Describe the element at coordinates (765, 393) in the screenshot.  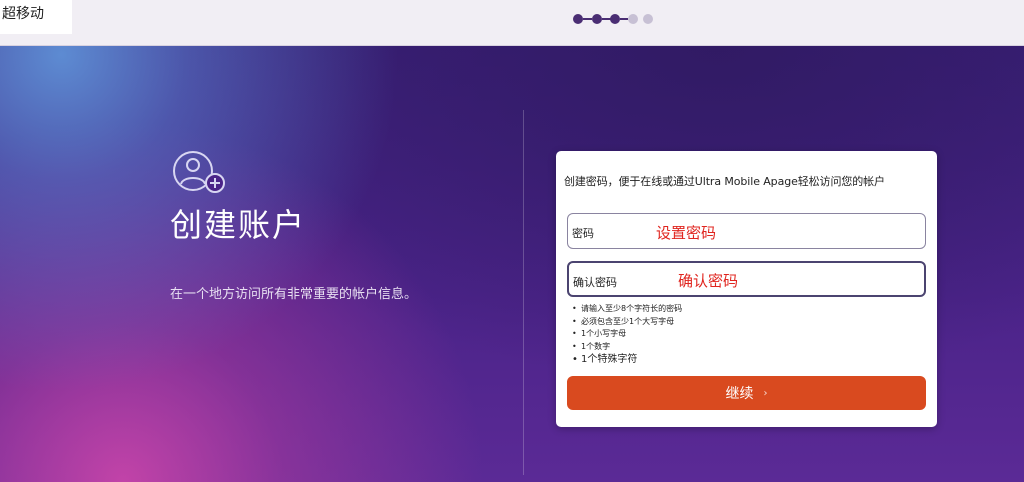
I see `chevron-right-icon: ›` at that location.